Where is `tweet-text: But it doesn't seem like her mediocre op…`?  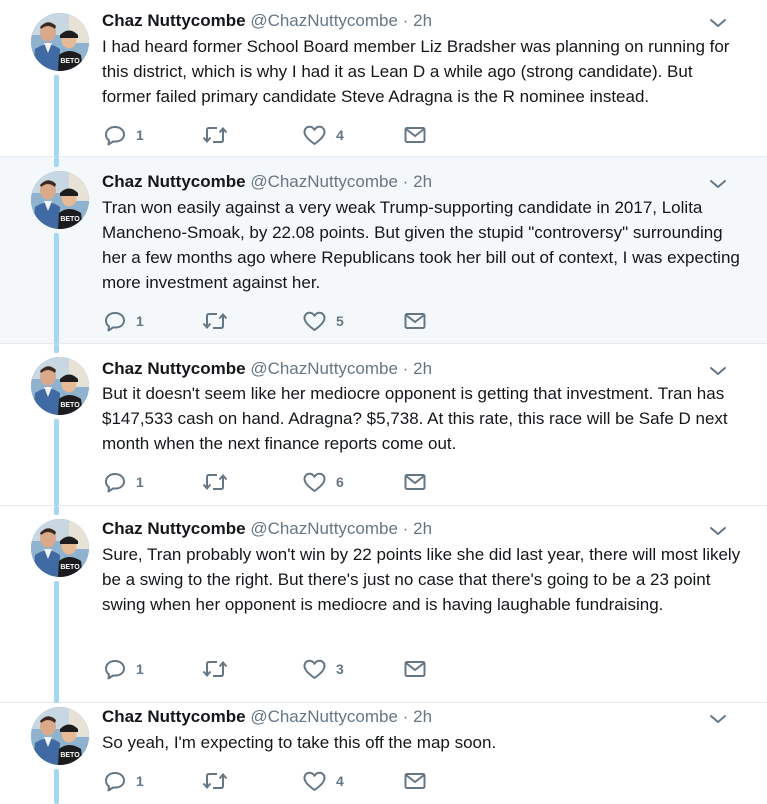 tweet-text: But it doesn't seem like her mediocre op… is located at coordinates (415, 418).